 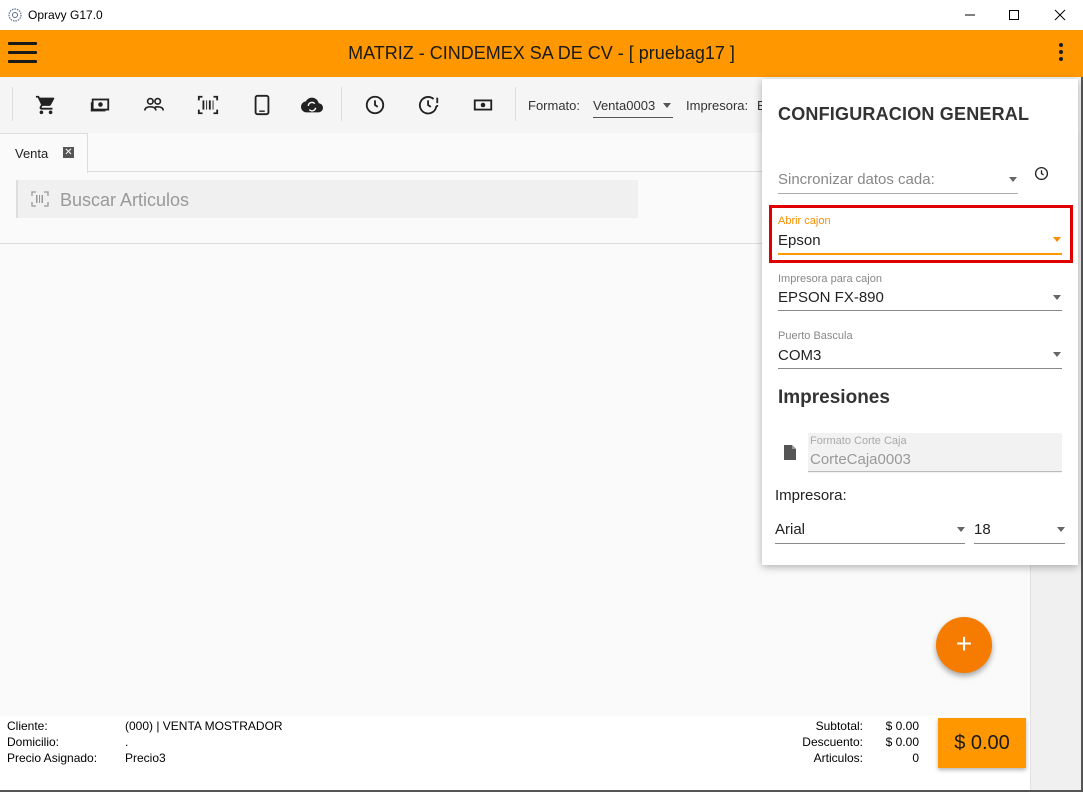 I want to click on impresora-cajon-select: Impresora para cajon EPSON FX-890, so click(x=920, y=293).